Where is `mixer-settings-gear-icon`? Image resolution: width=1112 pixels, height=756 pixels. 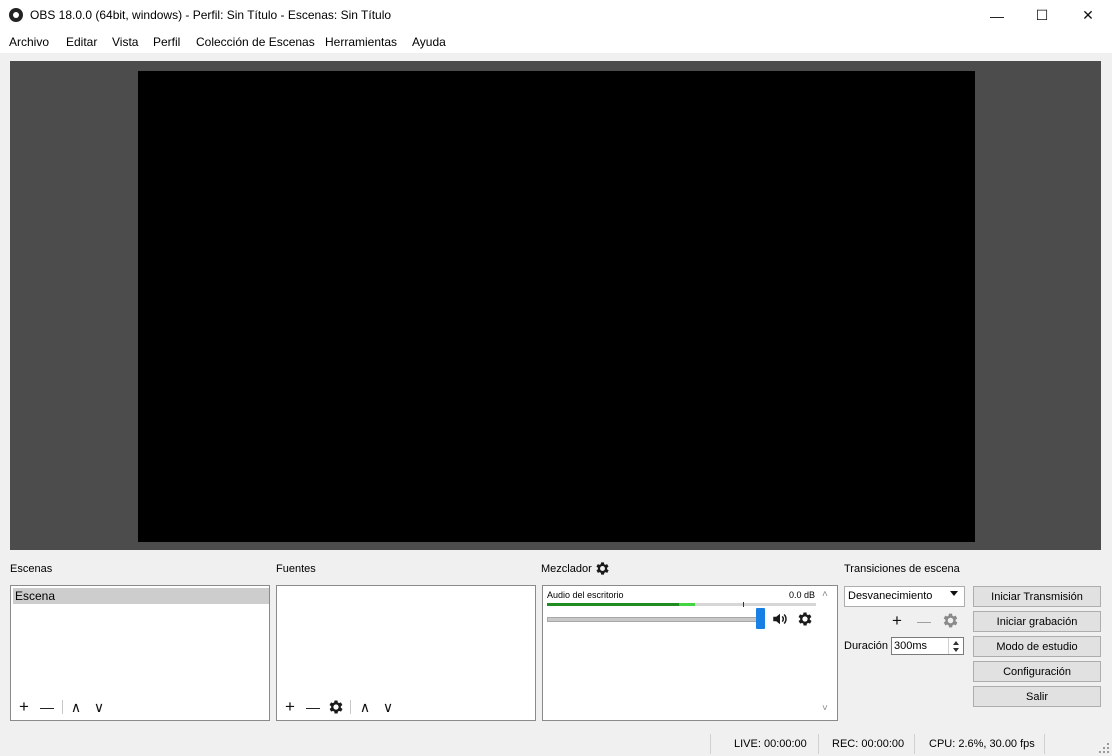
mixer-settings-gear-icon is located at coordinates (602, 568).